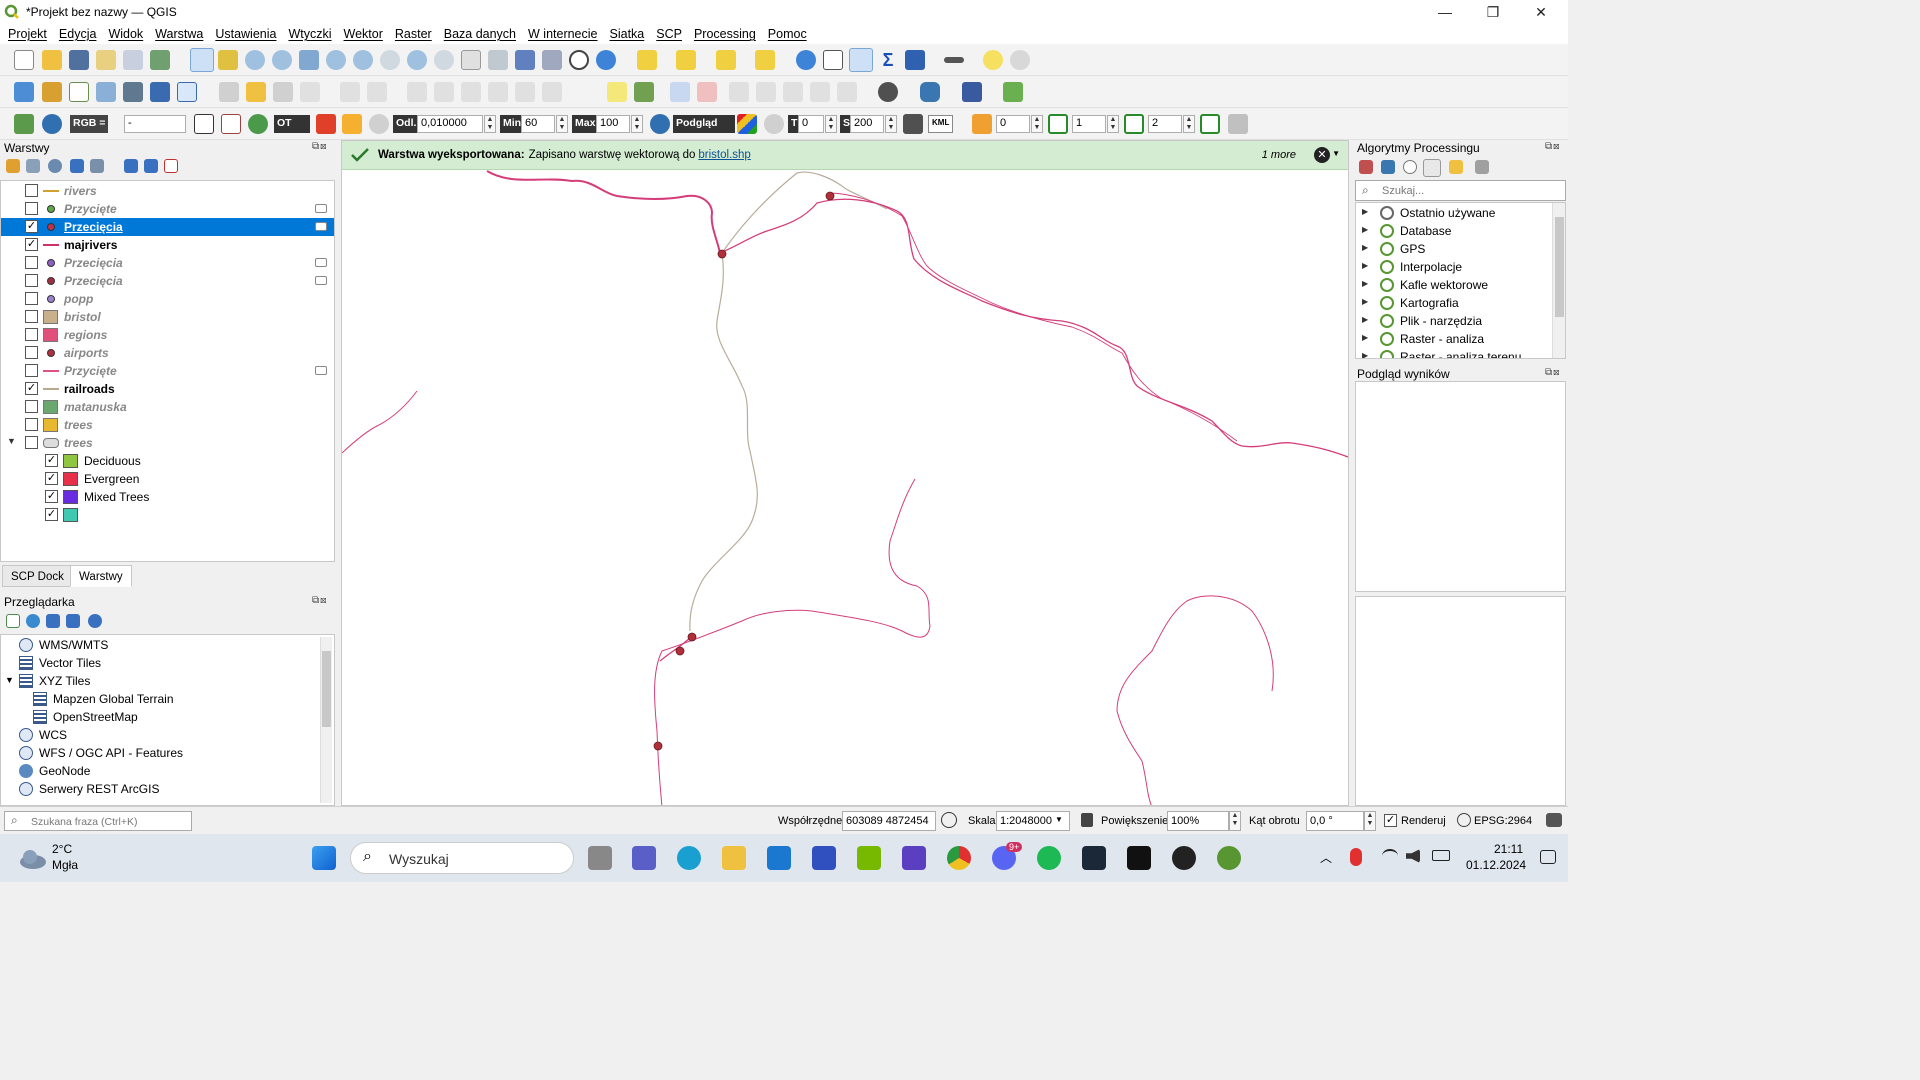 Image resolution: width=1920 pixels, height=1080 pixels. I want to click on weather-temp: 2°C, so click(62, 849).